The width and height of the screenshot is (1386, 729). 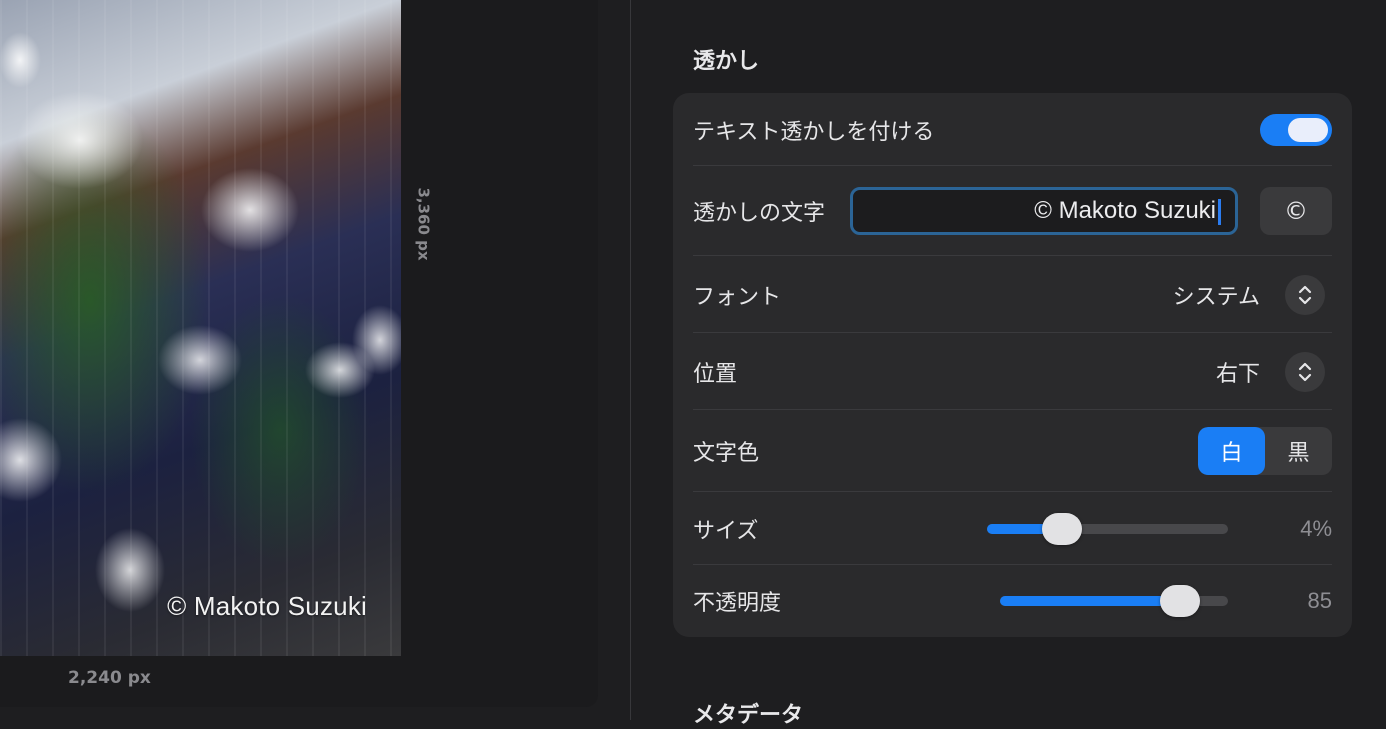 I want to click on toggle-knob, so click(x=1308, y=129).